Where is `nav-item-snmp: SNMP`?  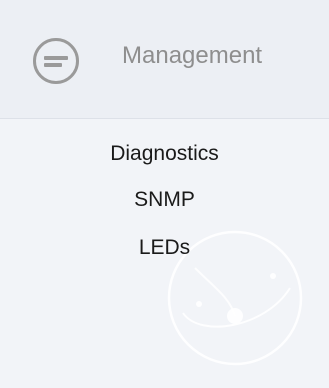
nav-item-snmp: SNMP is located at coordinates (164, 200).